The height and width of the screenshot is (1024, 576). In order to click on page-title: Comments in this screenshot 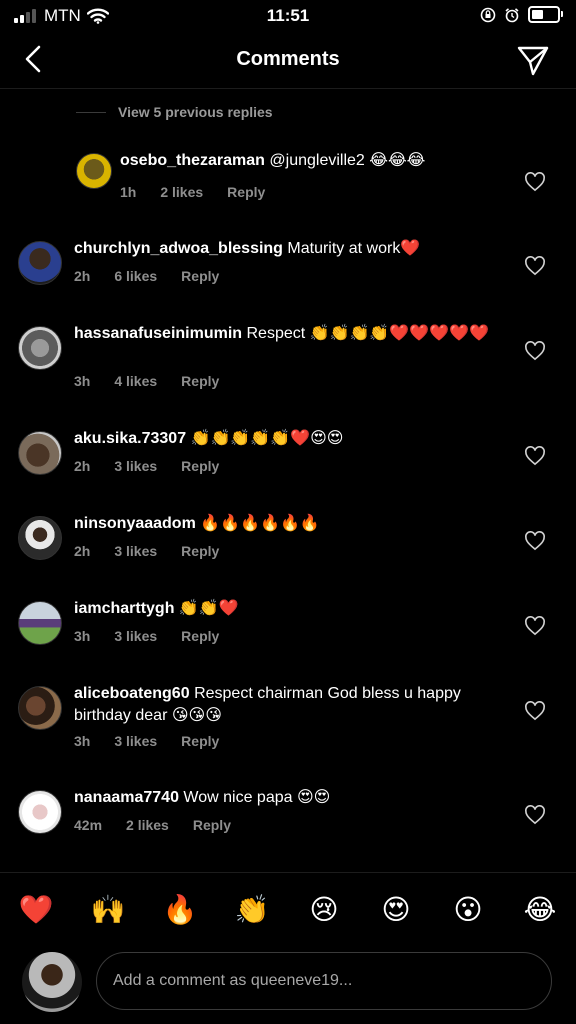, I will do `click(288, 59)`.